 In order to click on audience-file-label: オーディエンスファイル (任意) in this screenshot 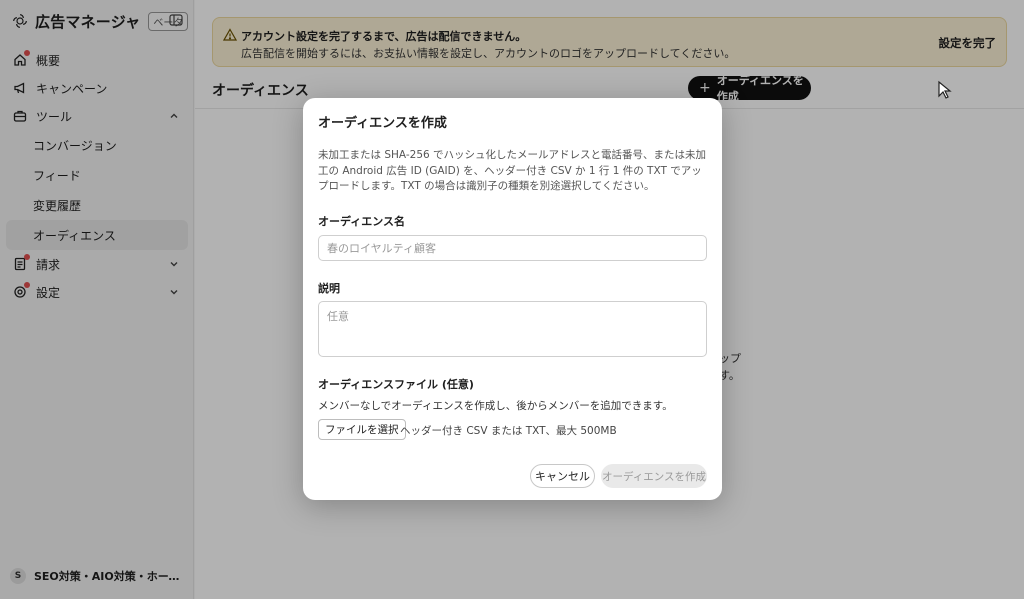, I will do `click(396, 384)`.